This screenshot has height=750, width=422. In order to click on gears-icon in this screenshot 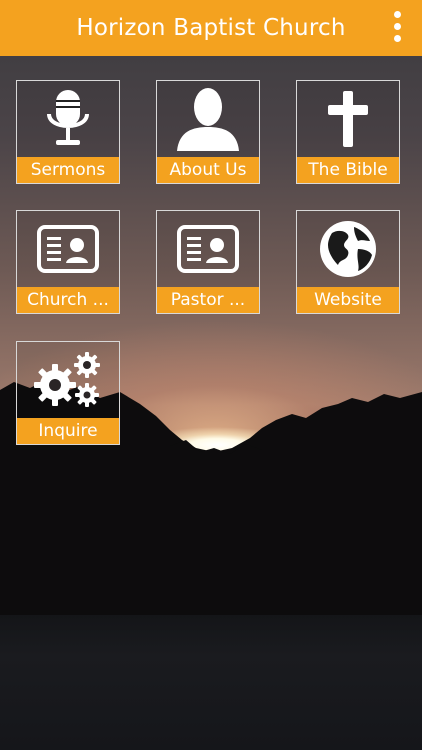, I will do `click(68, 380)`.